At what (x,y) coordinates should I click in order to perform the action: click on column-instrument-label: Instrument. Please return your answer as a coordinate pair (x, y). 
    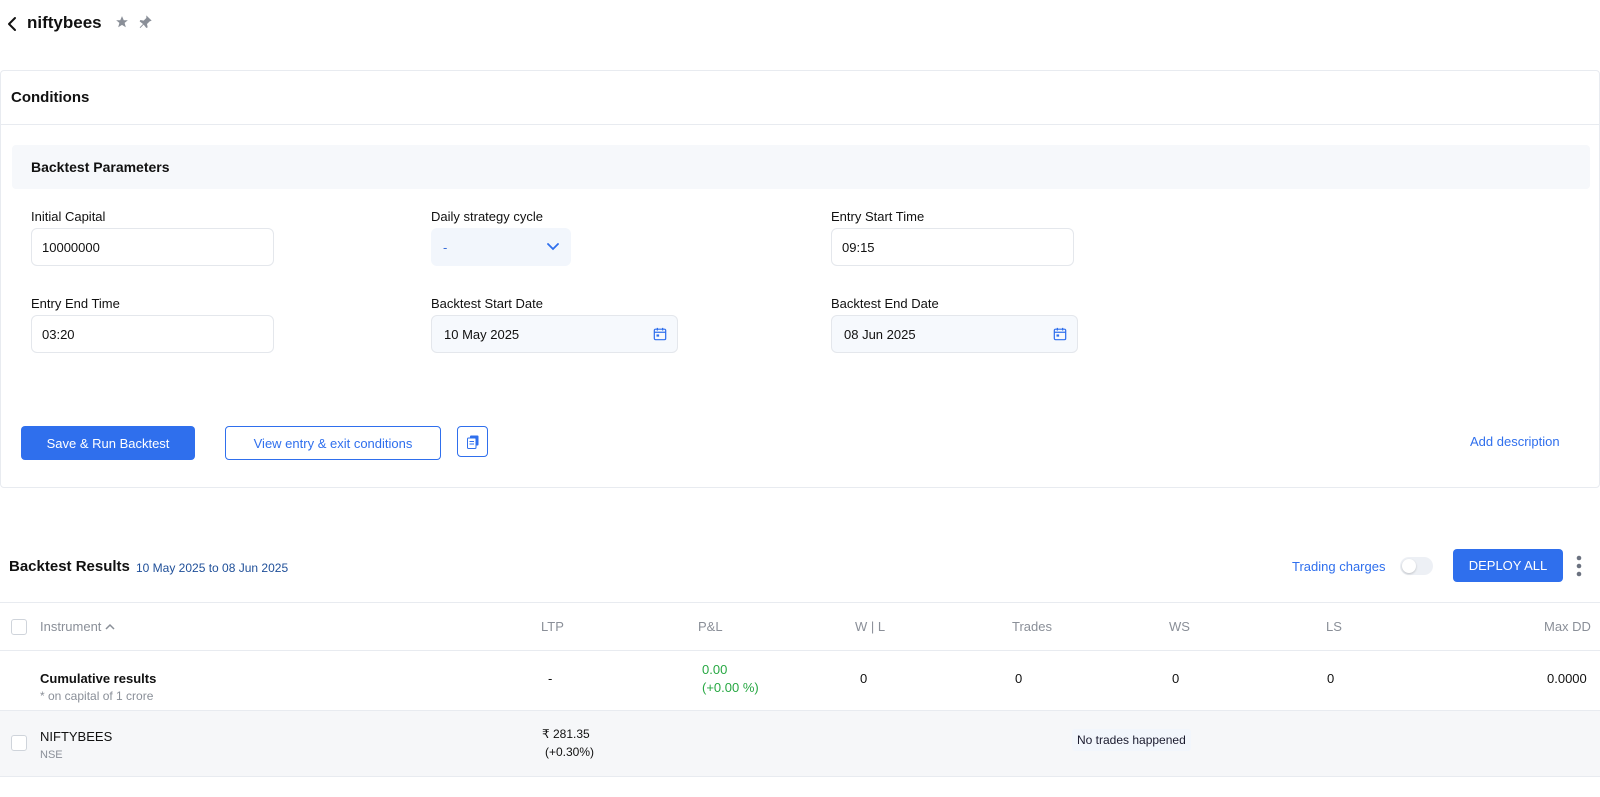
    Looking at the image, I should click on (71, 626).